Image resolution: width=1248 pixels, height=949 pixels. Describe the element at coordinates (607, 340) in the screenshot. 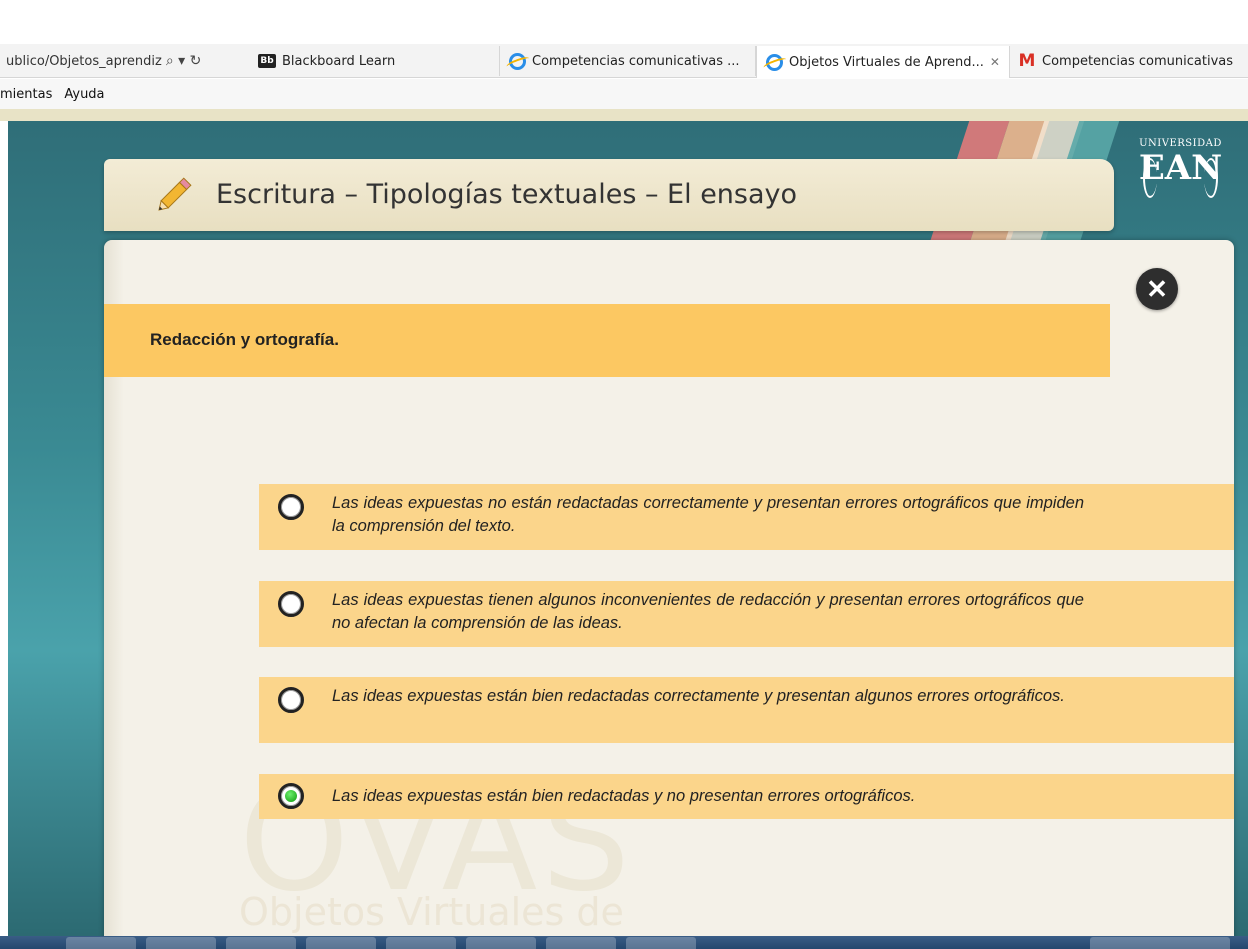

I see `section-header: Redacción y ortografía.` at that location.